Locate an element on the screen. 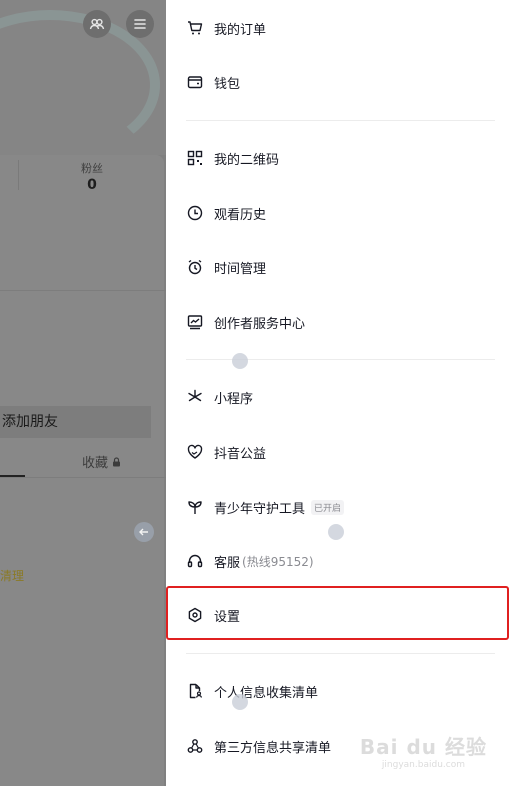 The width and height of the screenshot is (517, 786). menu-item-creator-center: 创作者服务中心 is located at coordinates (347, 322).